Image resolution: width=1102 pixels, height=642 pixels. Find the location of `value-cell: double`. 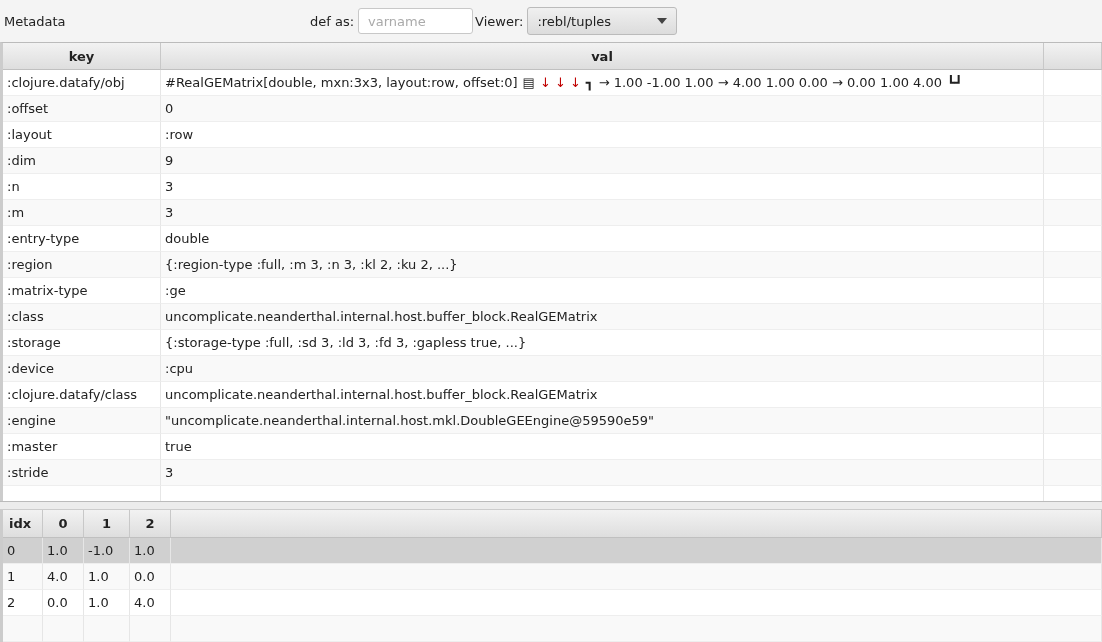

value-cell: double is located at coordinates (602, 239).